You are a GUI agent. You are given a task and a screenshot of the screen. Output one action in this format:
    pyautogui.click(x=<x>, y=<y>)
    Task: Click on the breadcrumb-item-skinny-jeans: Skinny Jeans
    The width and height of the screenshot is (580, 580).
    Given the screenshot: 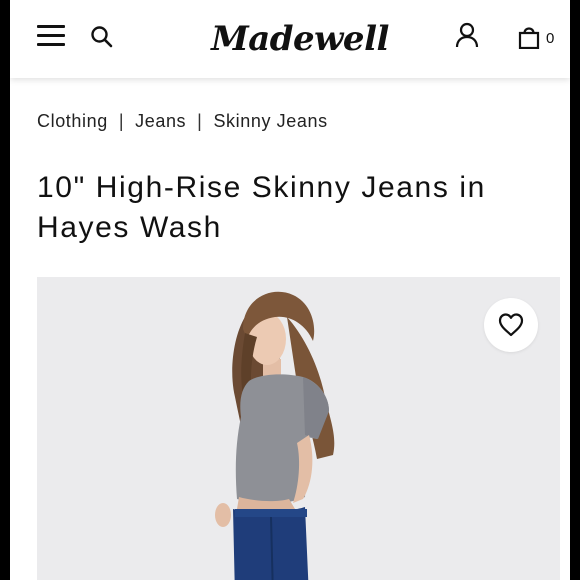 What is the action you would take?
    pyautogui.click(x=270, y=121)
    